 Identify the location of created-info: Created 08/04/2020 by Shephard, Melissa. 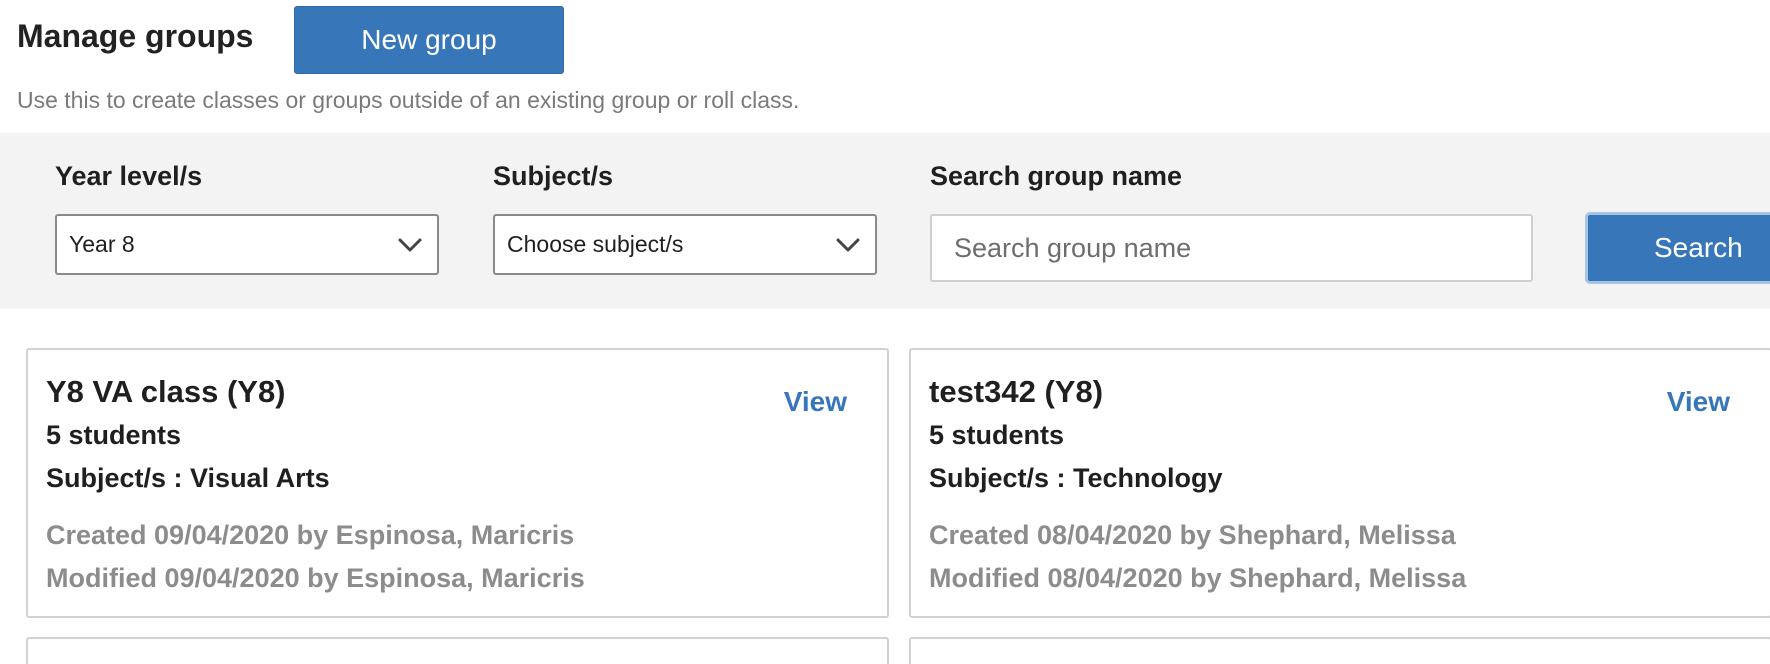
(1192, 535).